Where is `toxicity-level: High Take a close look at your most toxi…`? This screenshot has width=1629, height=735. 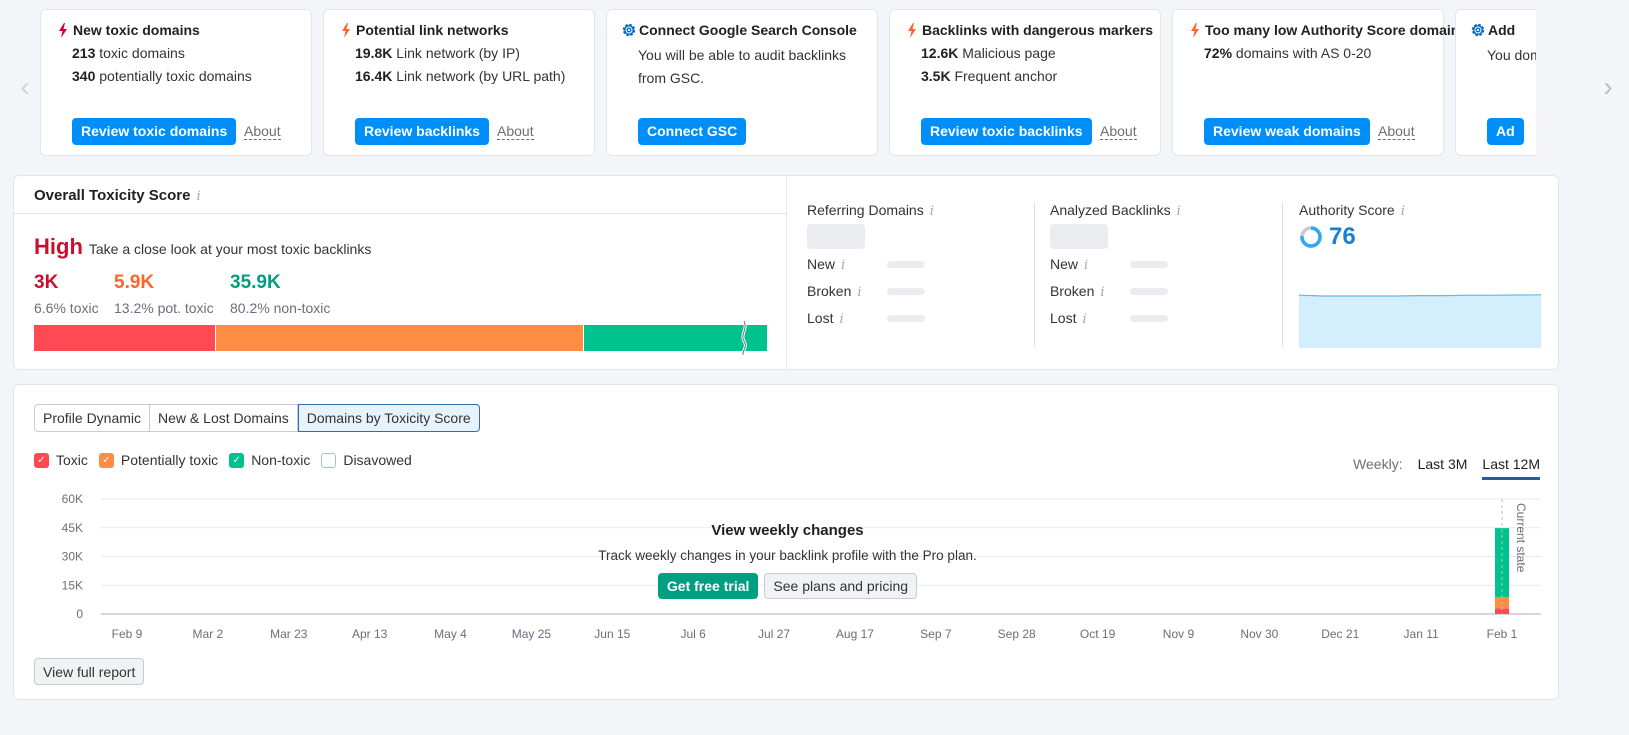 toxicity-level: High Take a close look at your most toxi… is located at coordinates (202, 247).